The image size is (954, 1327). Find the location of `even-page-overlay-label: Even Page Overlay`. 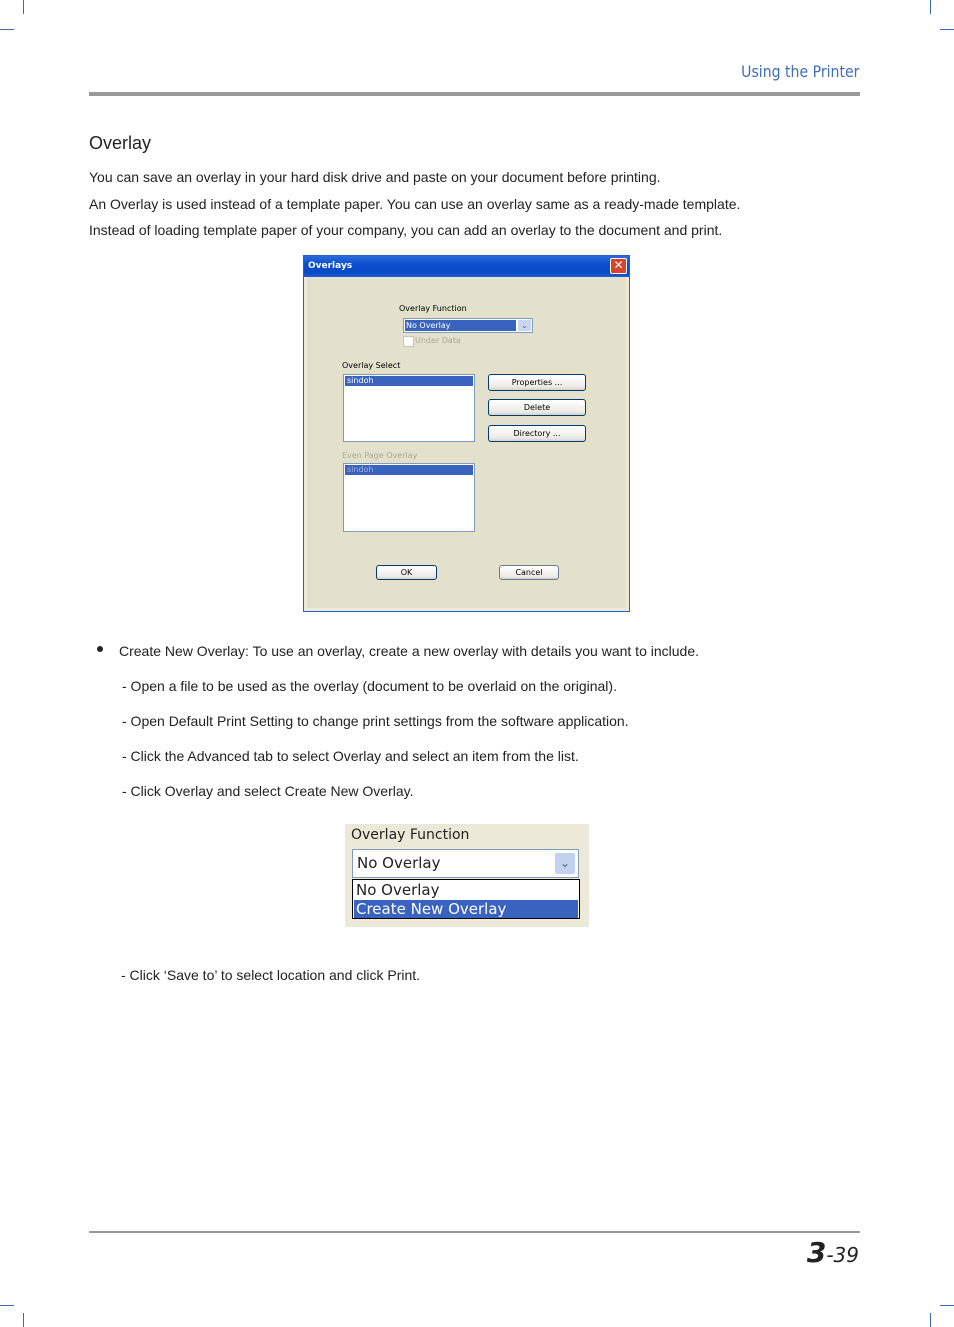

even-page-overlay-label: Even Page Overlay is located at coordinates (380, 455).